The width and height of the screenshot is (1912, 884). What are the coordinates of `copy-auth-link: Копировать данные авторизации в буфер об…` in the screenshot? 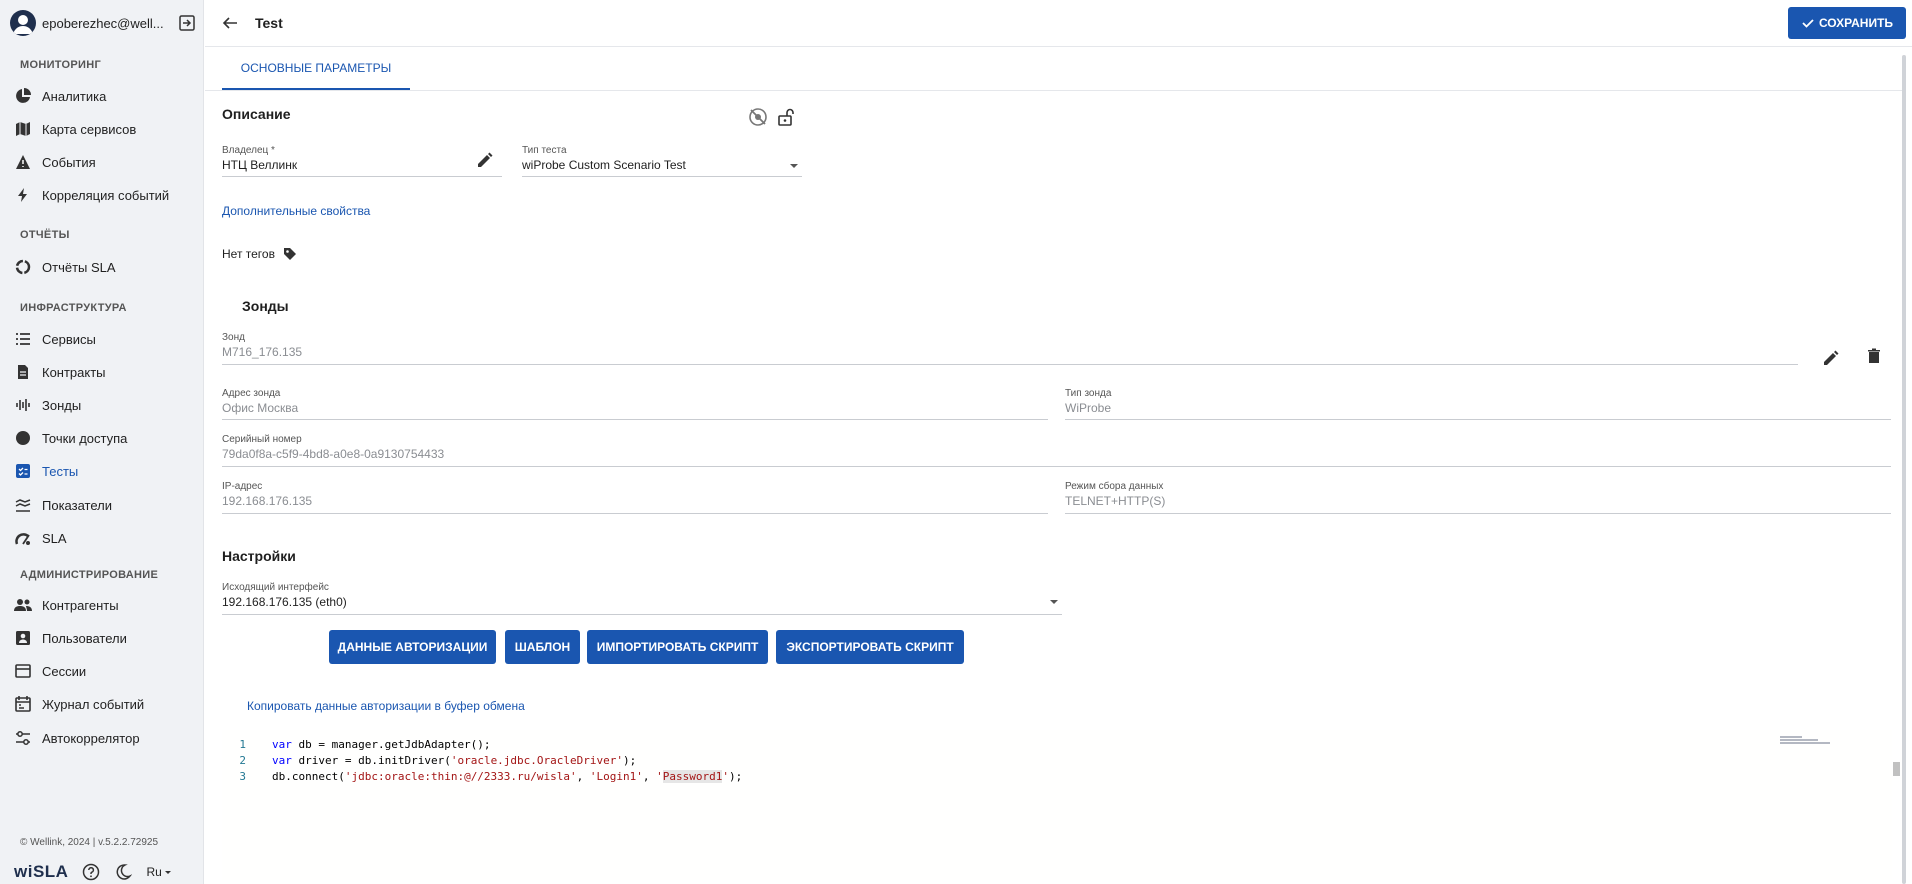 It's located at (386, 706).